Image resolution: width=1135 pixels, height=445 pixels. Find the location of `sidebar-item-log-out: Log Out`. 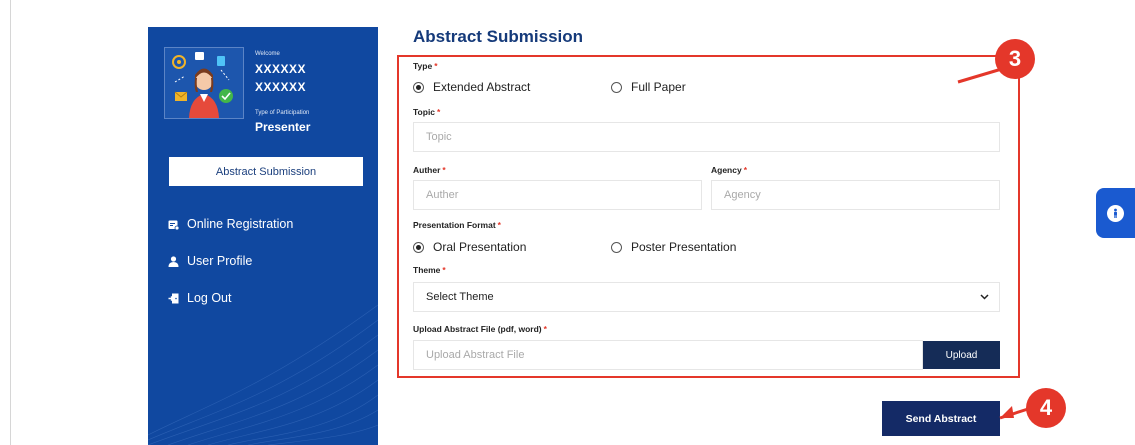

sidebar-item-log-out: Log Out is located at coordinates (199, 298).